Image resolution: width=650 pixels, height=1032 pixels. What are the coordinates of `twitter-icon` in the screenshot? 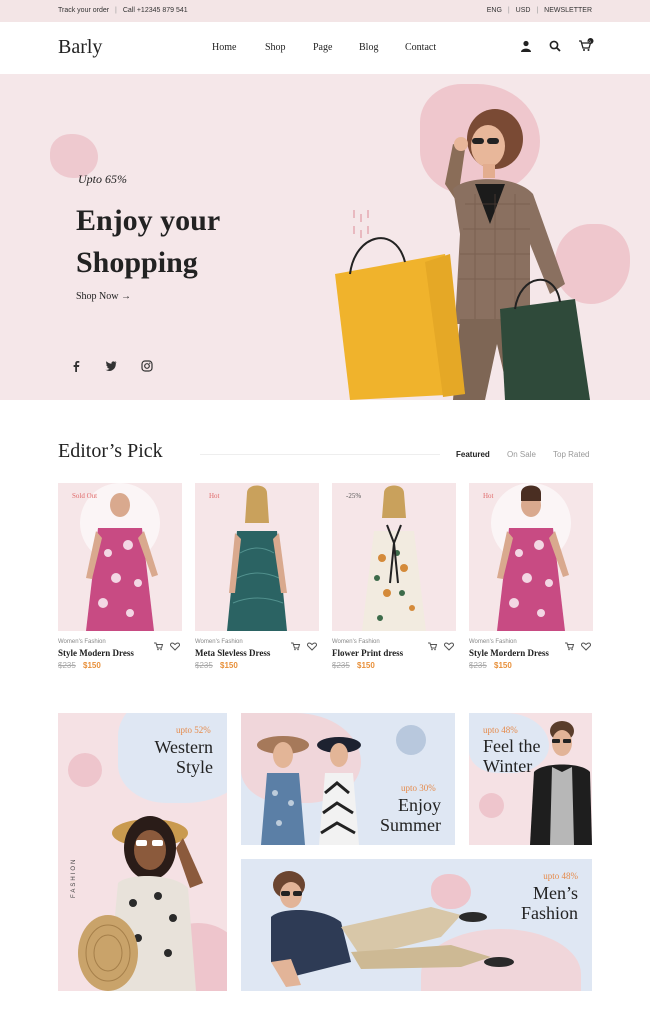 It's located at (111, 366).